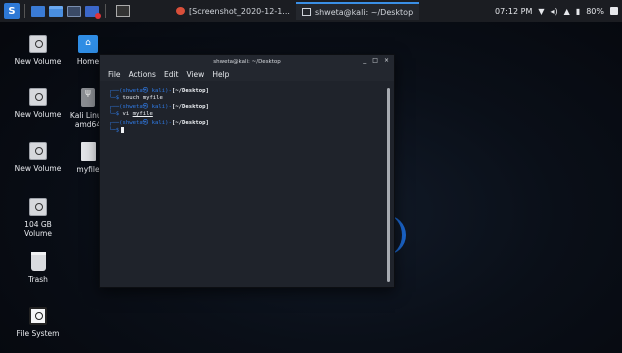  I want to click on menu-edit: Edit, so click(171, 74).